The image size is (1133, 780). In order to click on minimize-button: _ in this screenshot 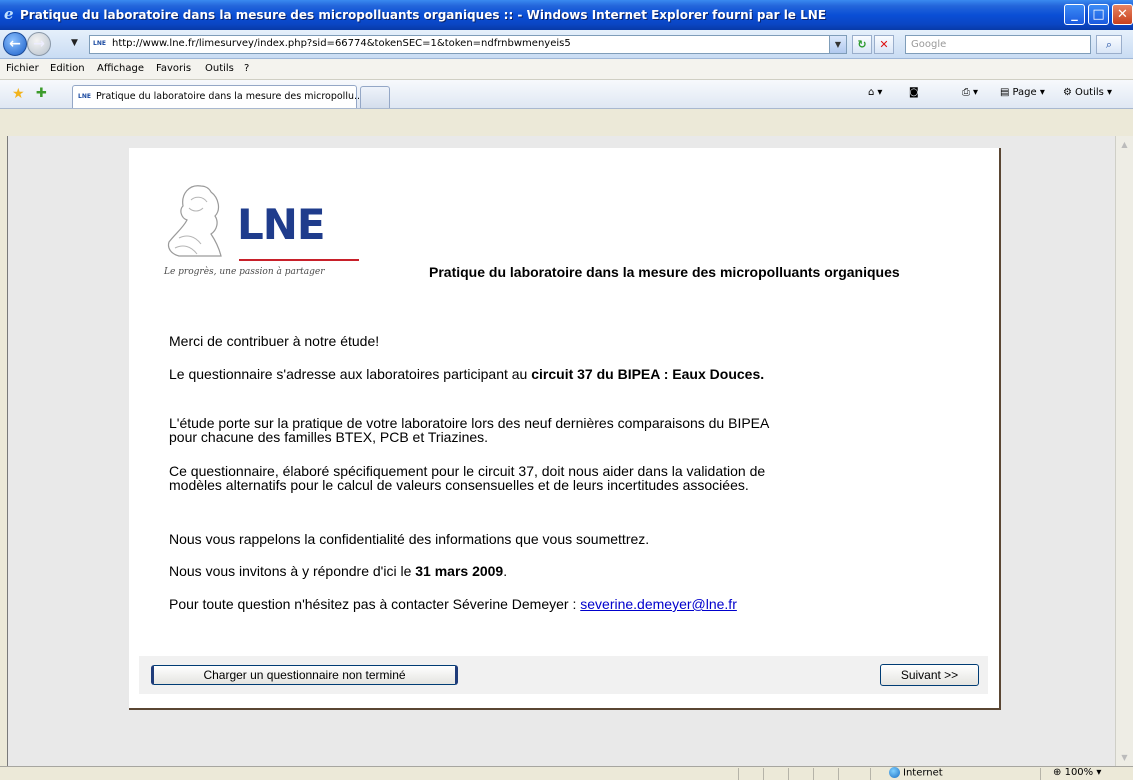, I will do `click(1074, 14)`.